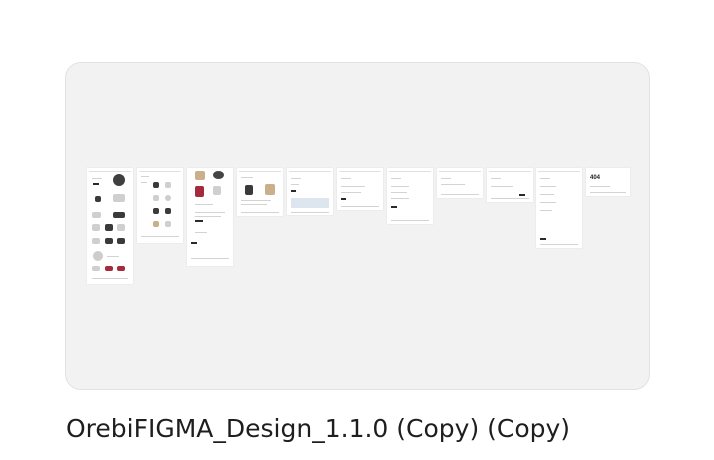 The width and height of the screenshot is (714, 460). I want to click on frame-about, so click(360, 189).